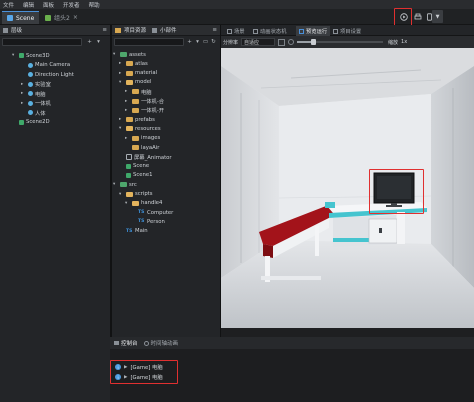  Describe the element at coordinates (151, 138) in the screenshot. I see `asset-item-label: images` at that location.